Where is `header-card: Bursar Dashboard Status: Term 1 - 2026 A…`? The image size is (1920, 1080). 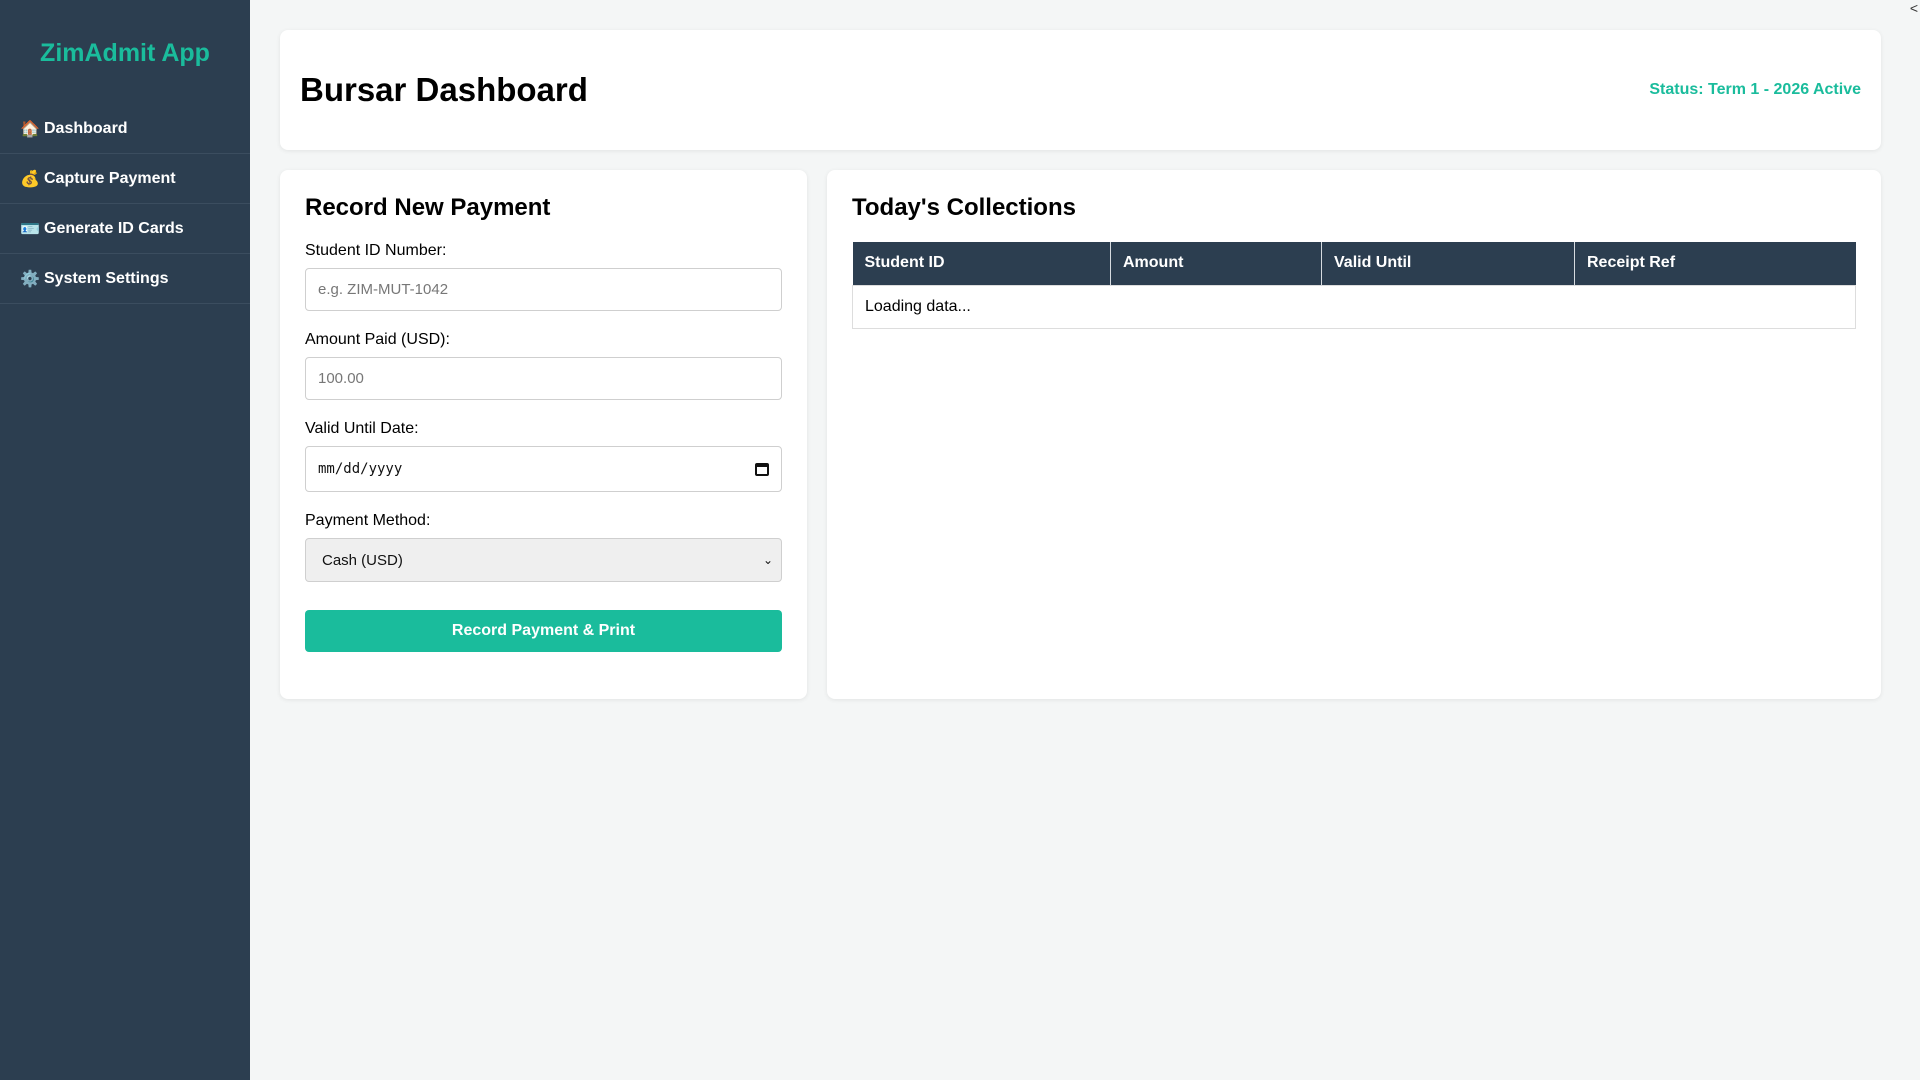
header-card: Bursar Dashboard Status: Term 1 - 2026 A… is located at coordinates (1080, 90).